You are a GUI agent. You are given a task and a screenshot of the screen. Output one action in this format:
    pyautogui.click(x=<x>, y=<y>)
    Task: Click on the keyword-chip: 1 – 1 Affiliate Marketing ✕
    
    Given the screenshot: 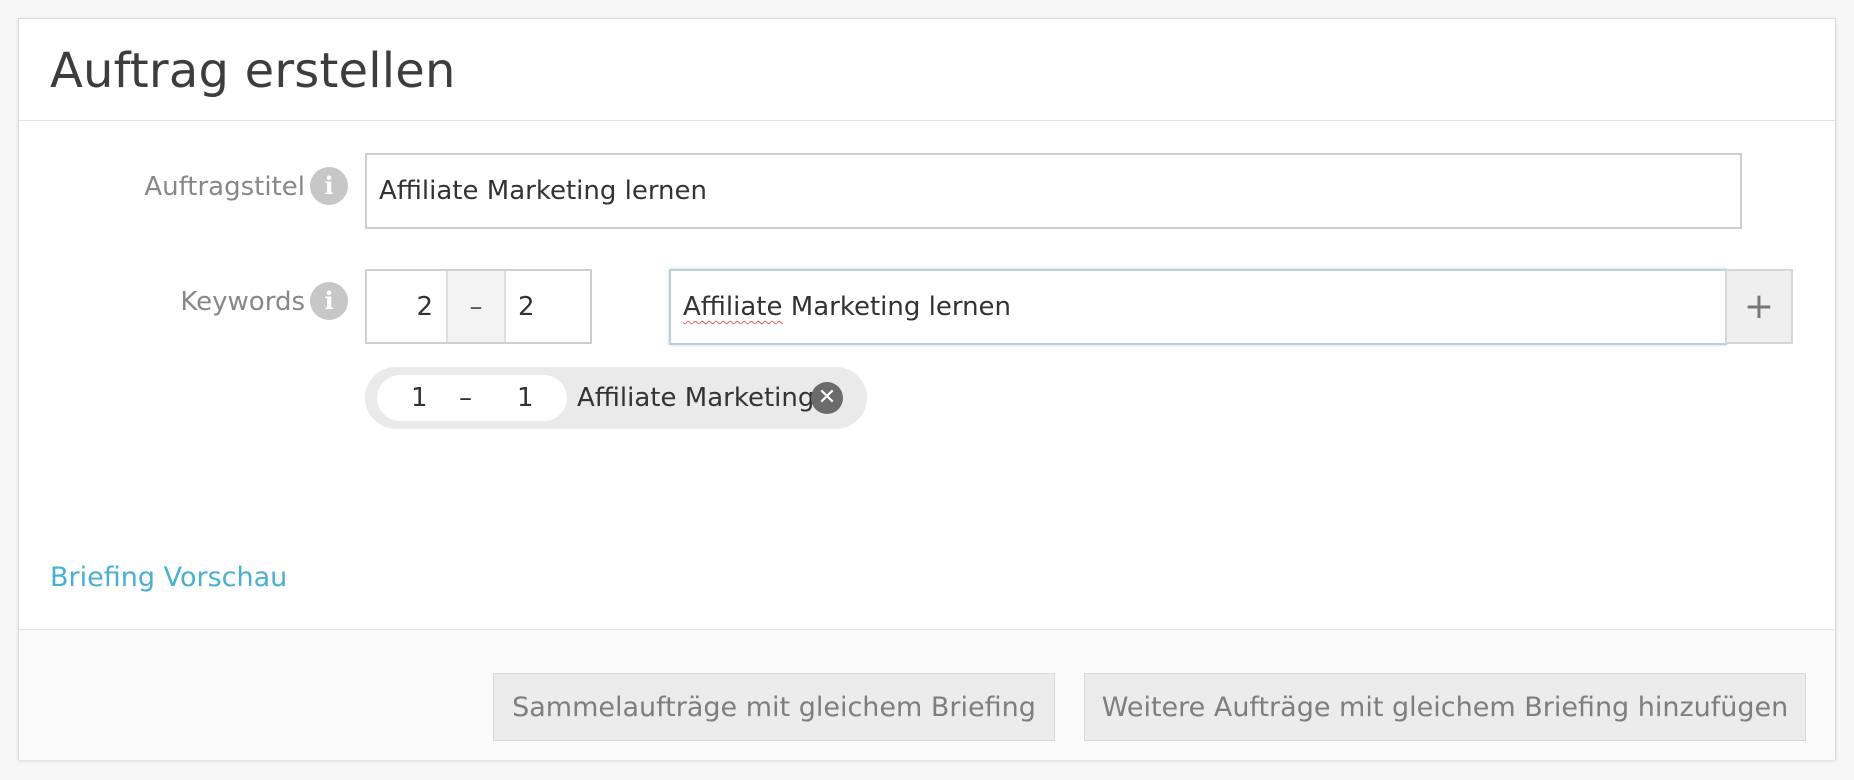 What is the action you would take?
    pyautogui.click(x=616, y=398)
    